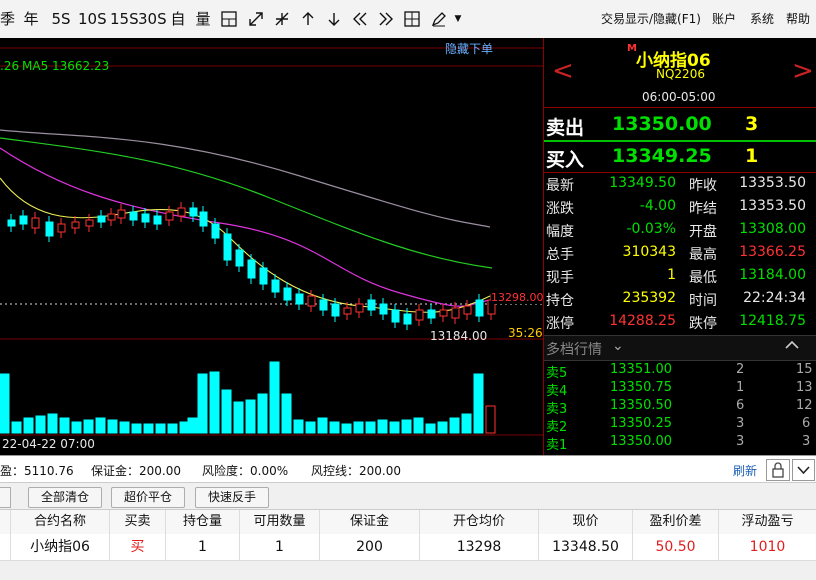 The image size is (816, 580). I want to click on stat-time: 22:24:34, so click(774, 298).